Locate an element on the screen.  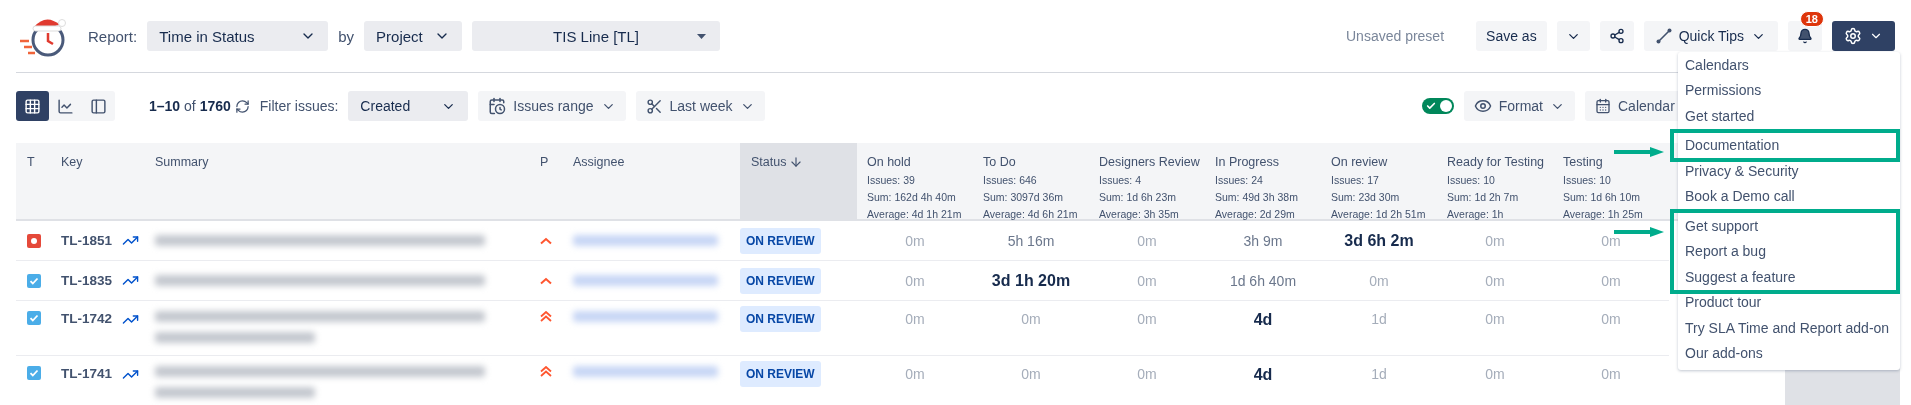
share-icon is located at coordinates (1616, 36).